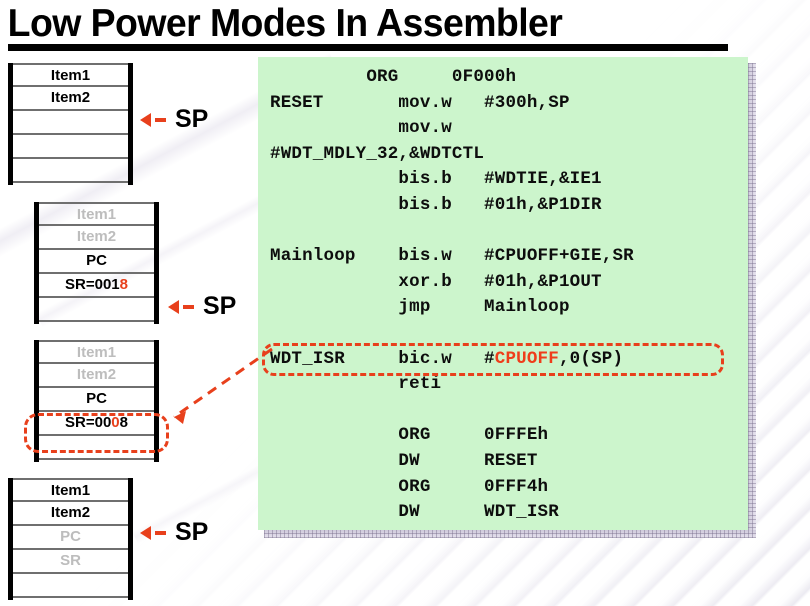 This screenshot has width=810, height=606. Describe the element at coordinates (420, 102) in the screenshot. I see `code-line: RESET mov.w #300h,SP` at that location.